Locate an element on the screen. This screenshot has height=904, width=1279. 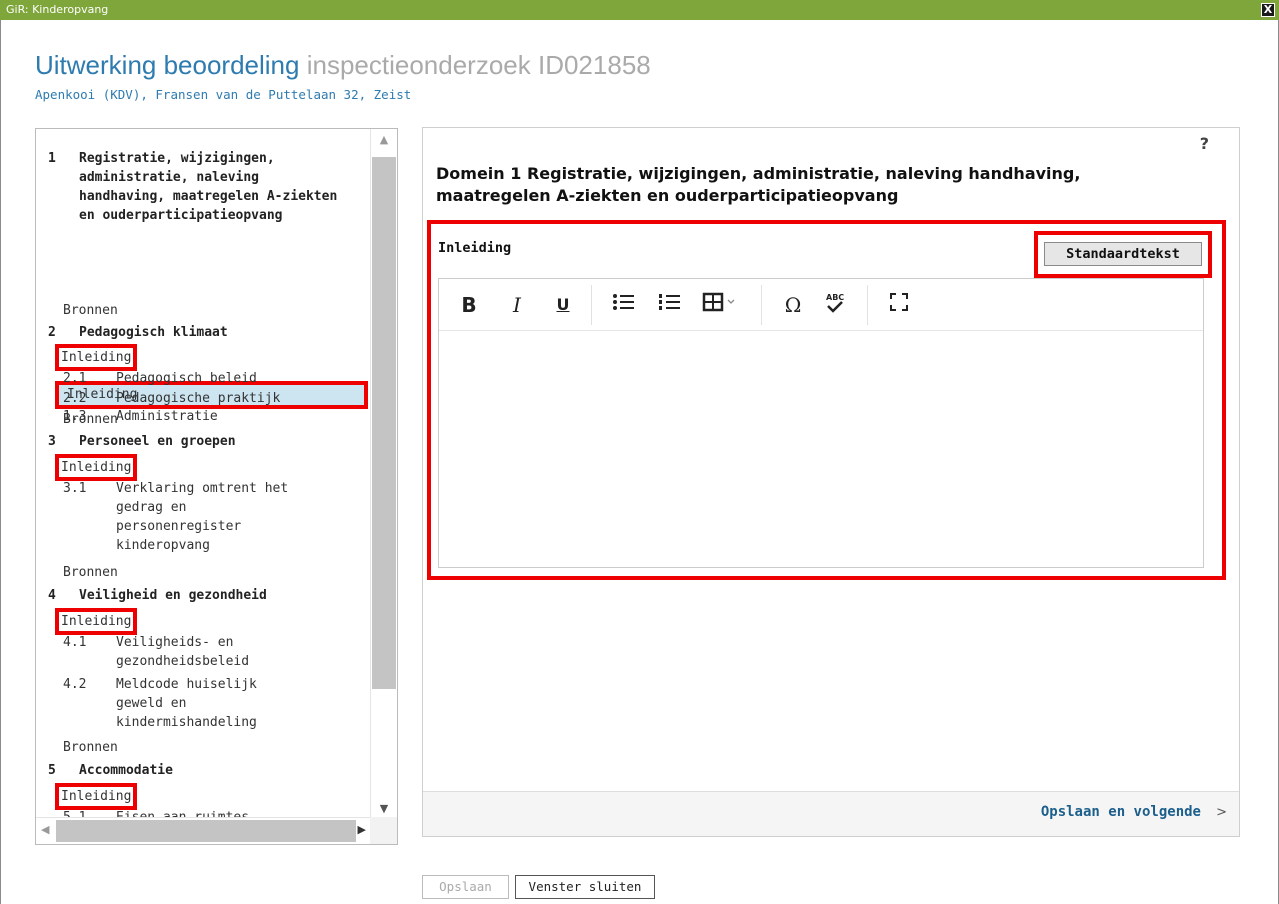
numbered-list-glyph is located at coordinates (669, 302).